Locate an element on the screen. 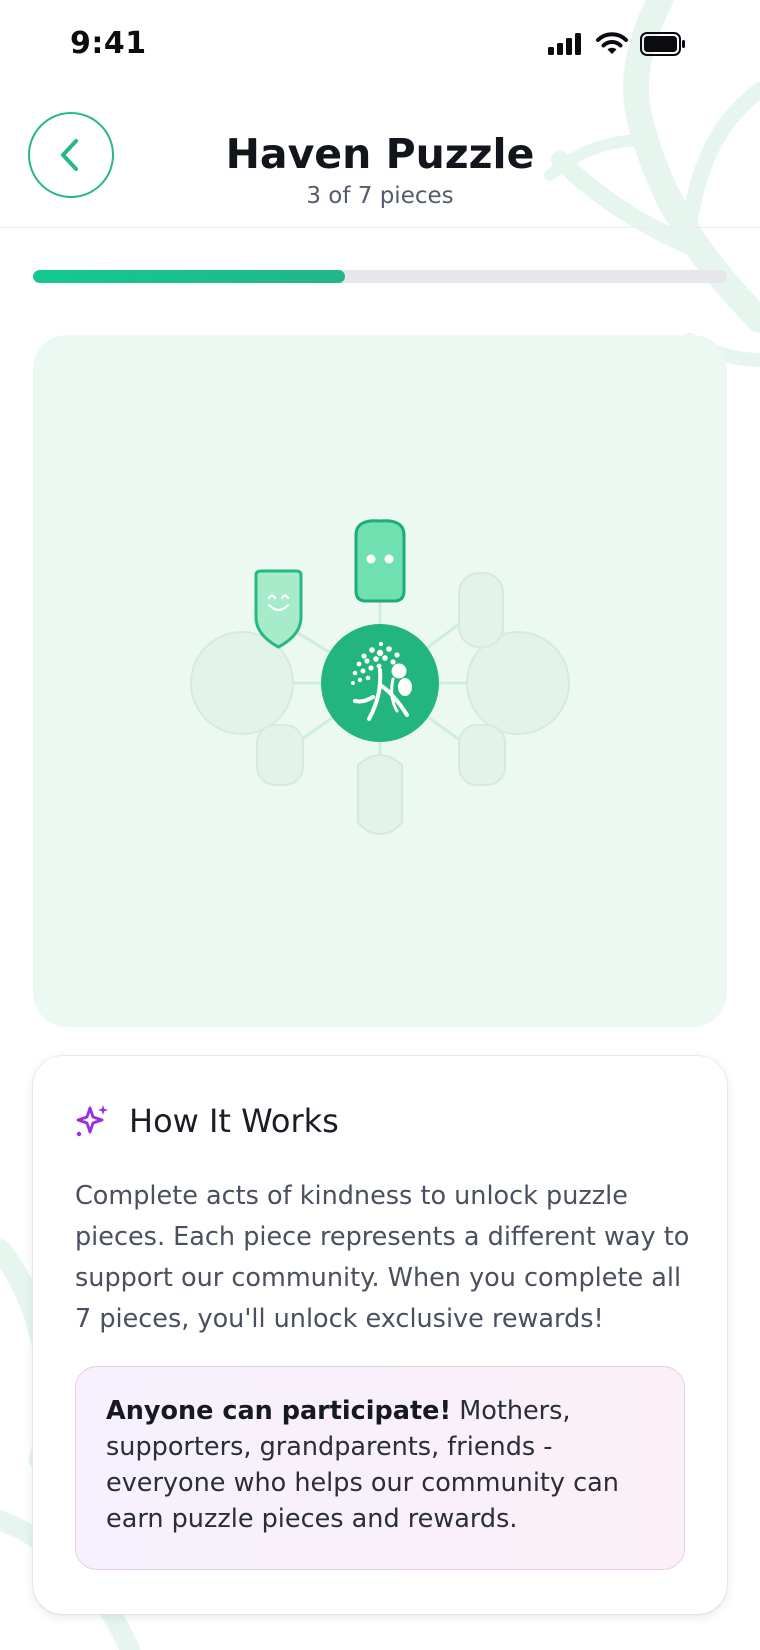 The height and width of the screenshot is (1650, 760). progress-bar is located at coordinates (380, 276).